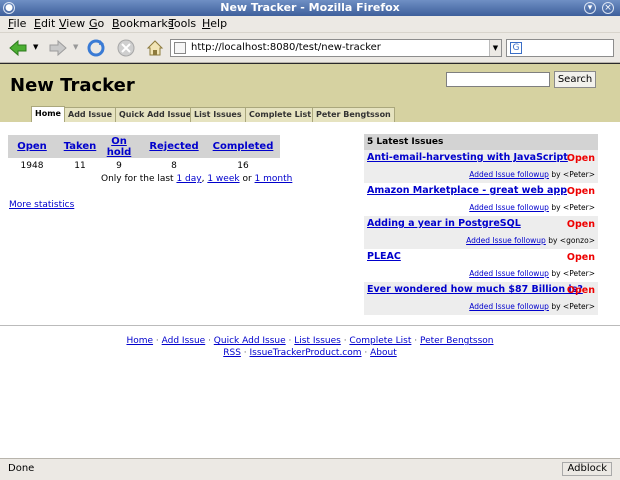  I want to click on menu-help: Help, so click(214, 23).